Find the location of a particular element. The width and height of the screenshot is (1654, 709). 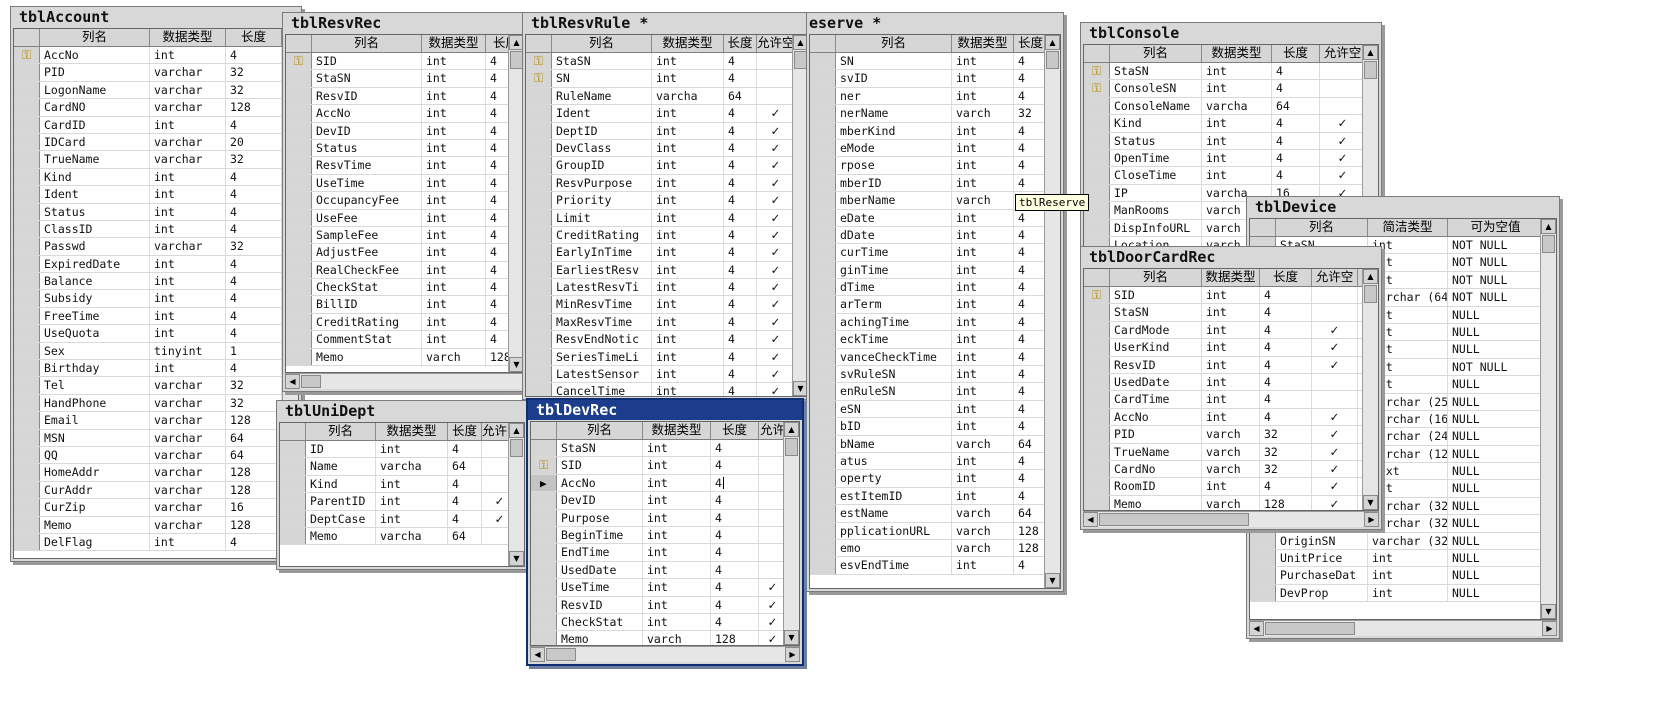

table-row: Memo varchar 128 is located at coordinates (156, 525).